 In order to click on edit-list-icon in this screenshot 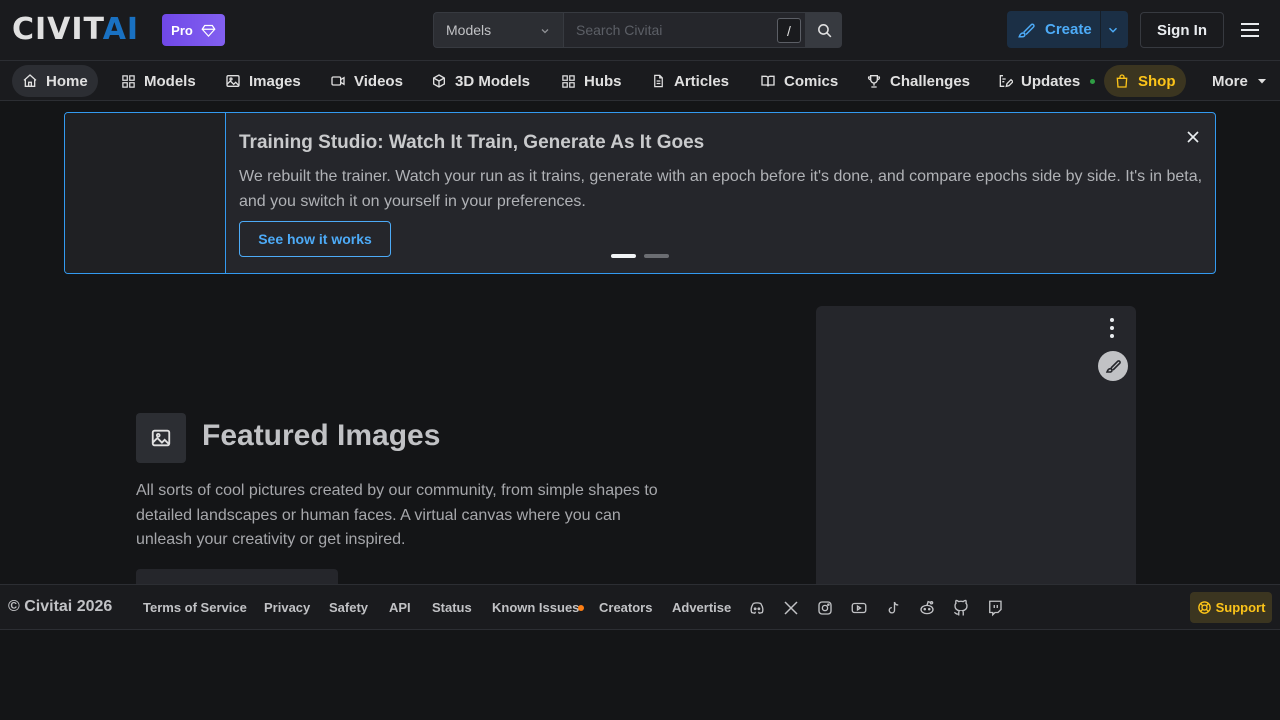, I will do `click(1006, 81)`.